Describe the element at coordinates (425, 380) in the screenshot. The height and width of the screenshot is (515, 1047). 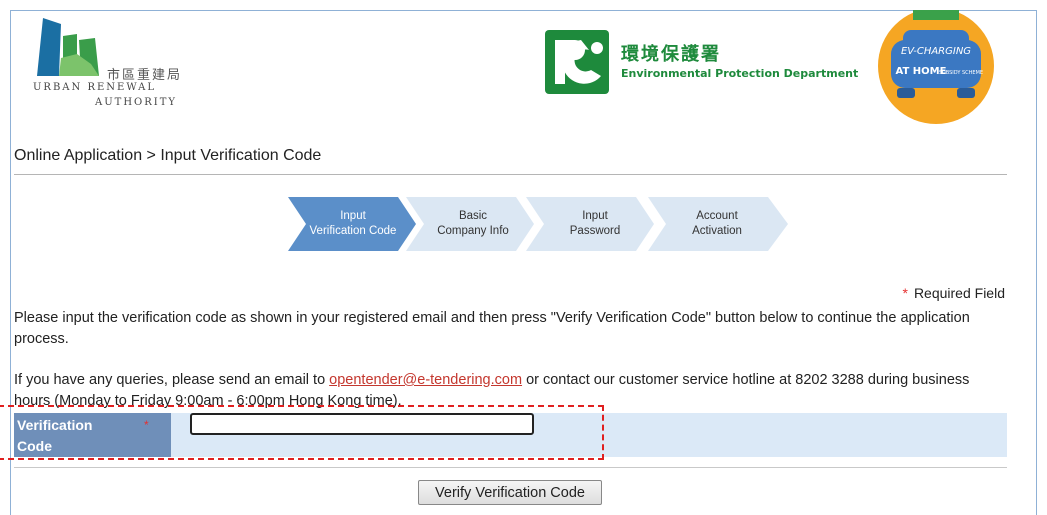
I see `support-email-link: opentender@e-tendering.com` at that location.